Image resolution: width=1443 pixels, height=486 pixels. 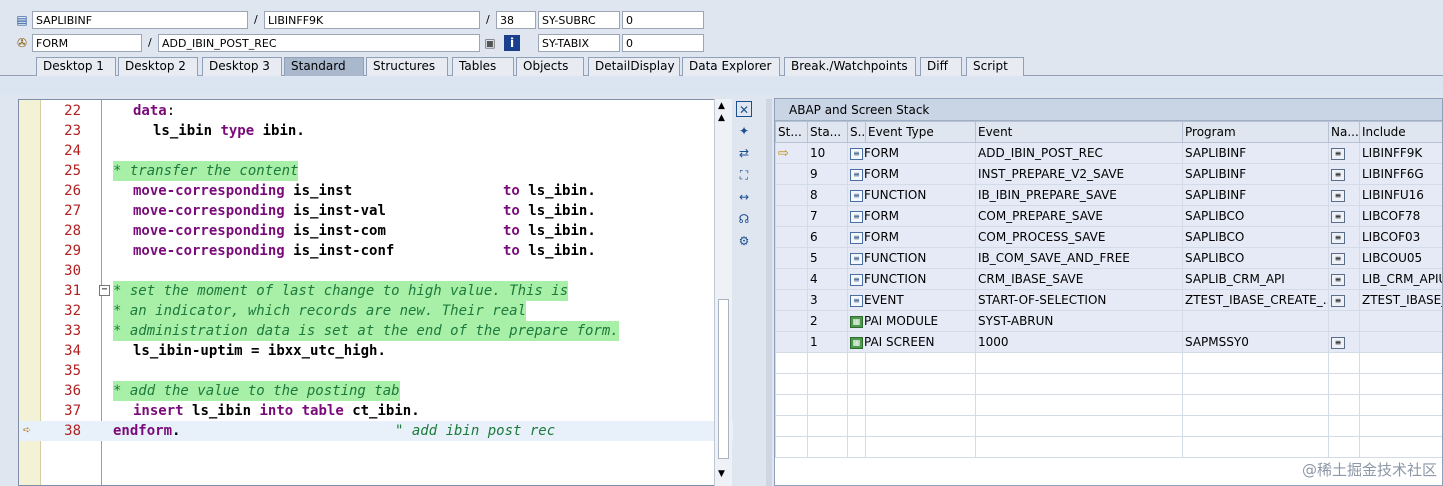 I want to click on code-line-36: 36 * add the value to the posting tab, so click(x=376, y=391).